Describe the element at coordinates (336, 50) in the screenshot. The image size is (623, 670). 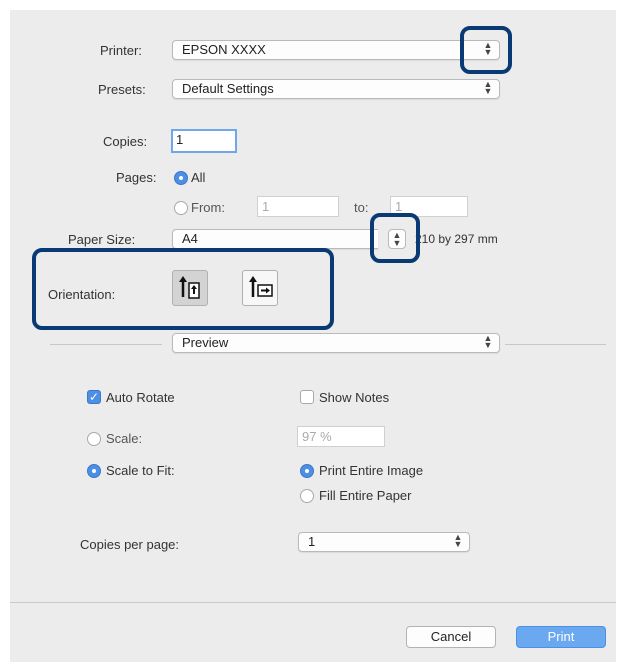
I see `printer-select: EPSON XXXX ▲ ▼` at that location.